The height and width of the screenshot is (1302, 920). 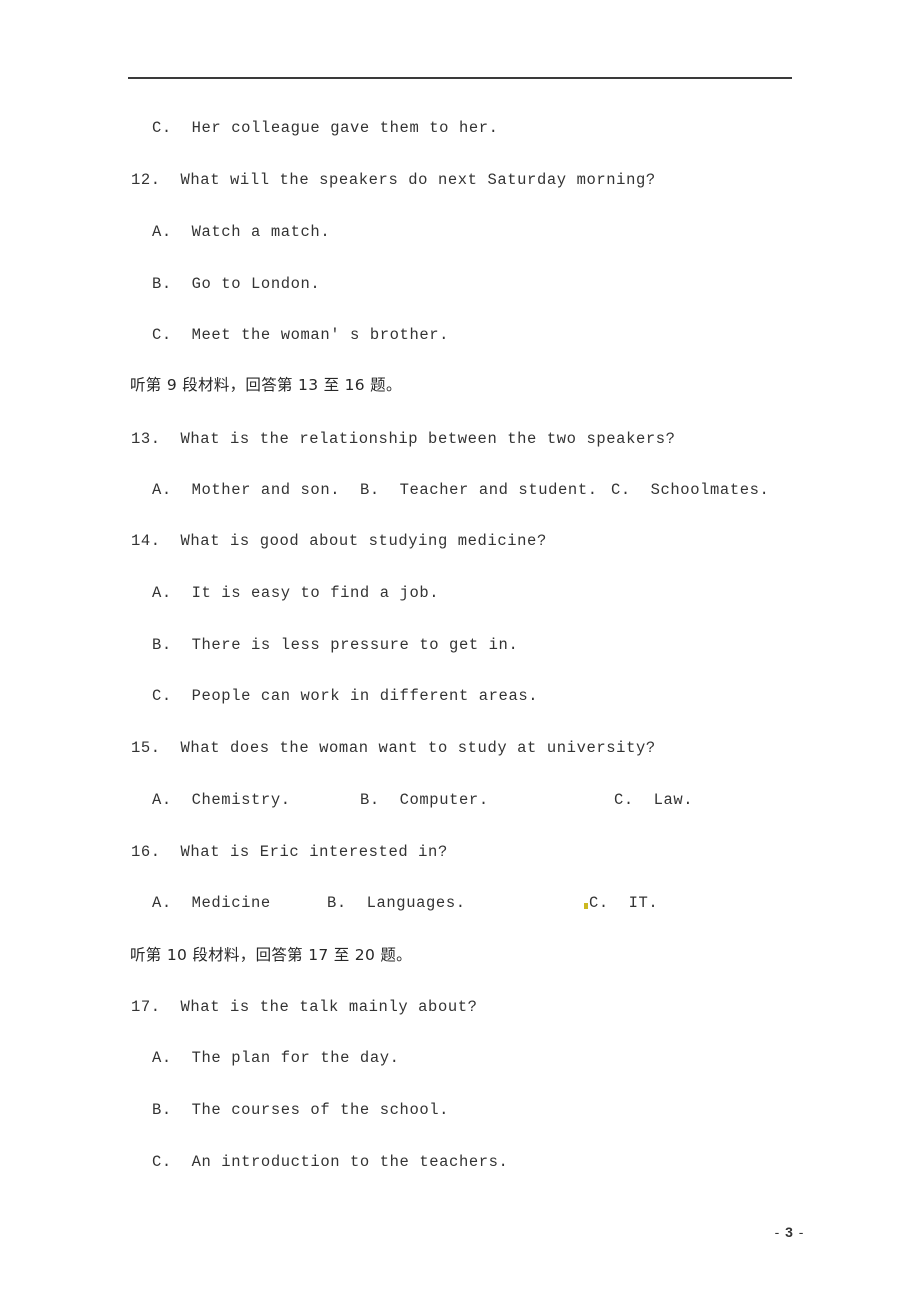 I want to click on option-row-16: A. Medicine B. Languages. C. IT., so click(x=329, y=934).